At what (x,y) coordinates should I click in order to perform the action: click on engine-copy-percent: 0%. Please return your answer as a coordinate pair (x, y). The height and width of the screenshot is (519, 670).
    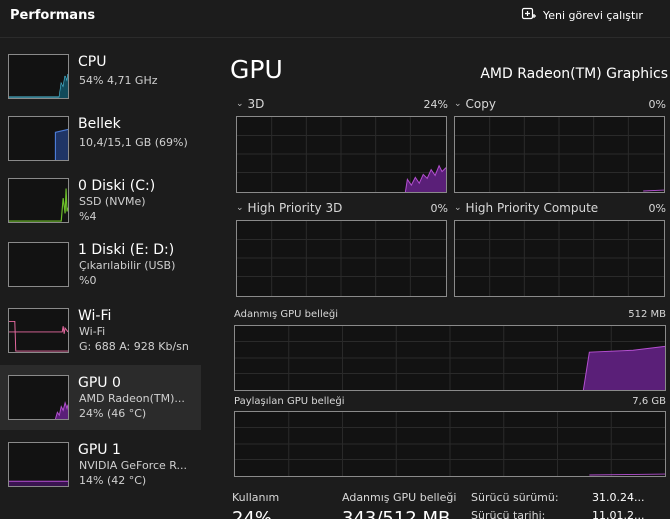
    Looking at the image, I should click on (657, 104).